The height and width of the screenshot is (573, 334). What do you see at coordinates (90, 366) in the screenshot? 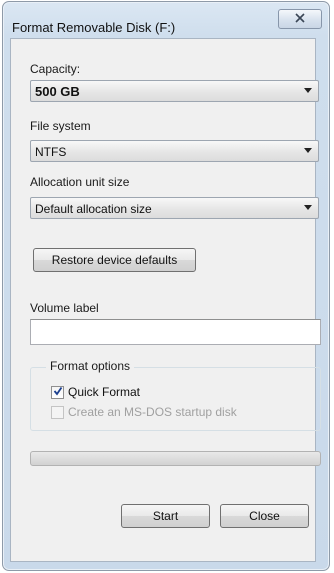
I see `format-options-title: Format options` at bounding box center [90, 366].